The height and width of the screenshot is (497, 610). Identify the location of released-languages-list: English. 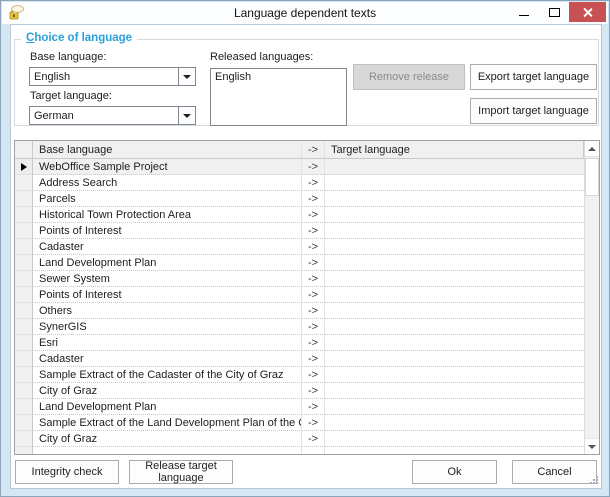
(278, 97).